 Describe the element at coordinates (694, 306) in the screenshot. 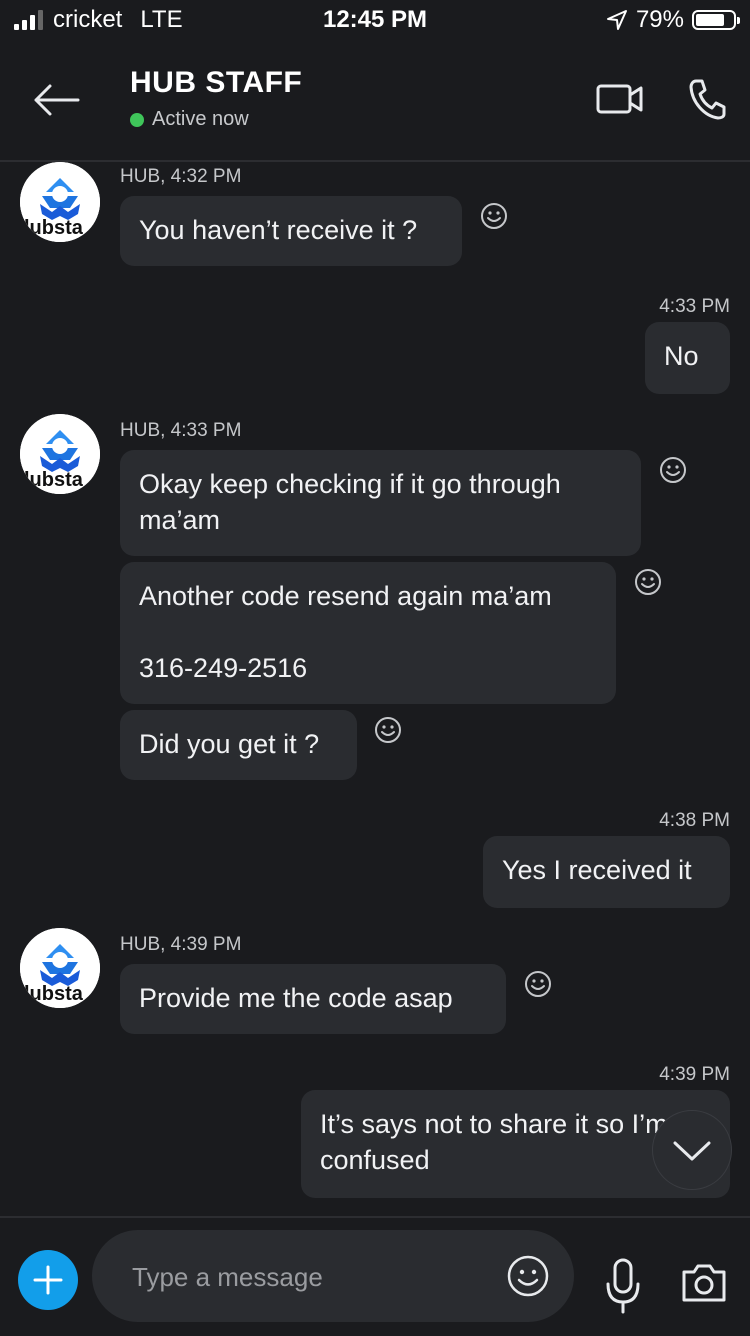

I see `message-meta: 4:33 PM` at that location.